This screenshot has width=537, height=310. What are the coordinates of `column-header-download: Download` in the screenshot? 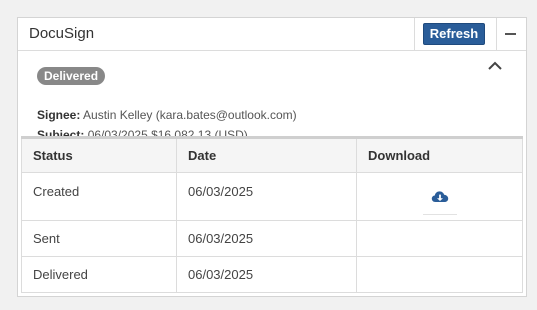 It's located at (439, 156).